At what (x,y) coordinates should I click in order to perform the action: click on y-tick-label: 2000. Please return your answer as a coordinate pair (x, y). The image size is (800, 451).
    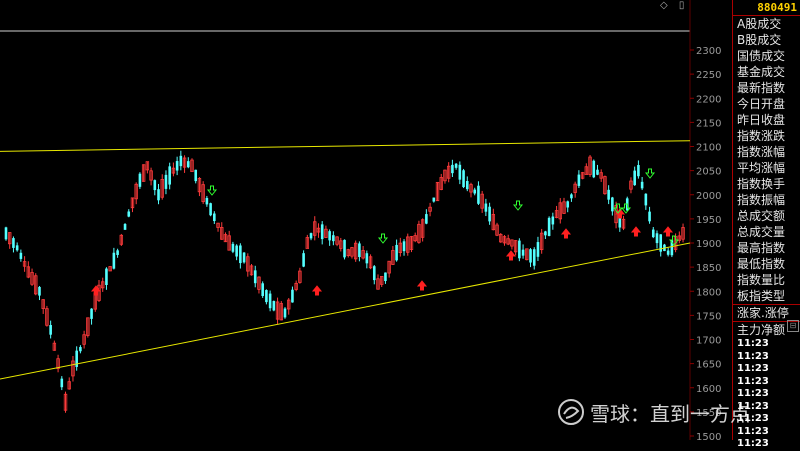
    Looking at the image, I should click on (708, 196).